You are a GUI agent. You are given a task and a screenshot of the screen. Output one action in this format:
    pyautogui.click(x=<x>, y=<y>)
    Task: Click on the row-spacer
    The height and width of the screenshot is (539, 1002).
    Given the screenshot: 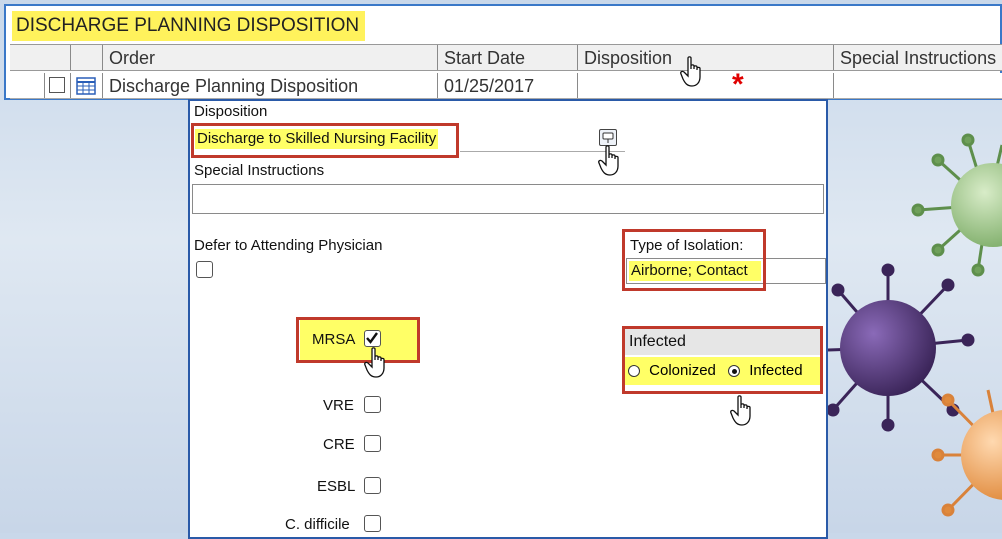 What is the action you would take?
    pyautogui.click(x=27, y=85)
    